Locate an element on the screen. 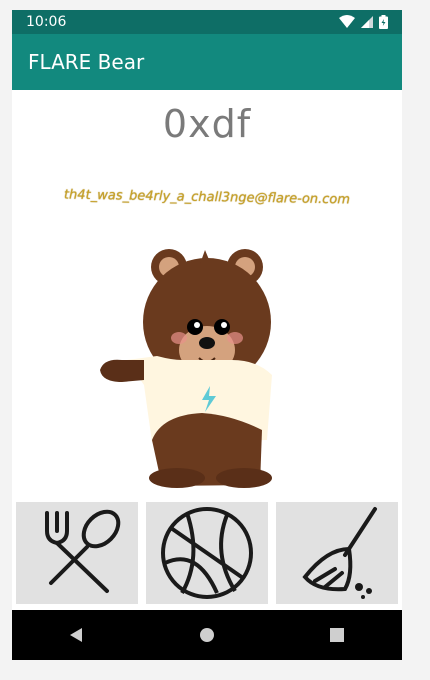 Image resolution: width=430 pixels, height=680 pixels. system-nav-bar is located at coordinates (207, 635).